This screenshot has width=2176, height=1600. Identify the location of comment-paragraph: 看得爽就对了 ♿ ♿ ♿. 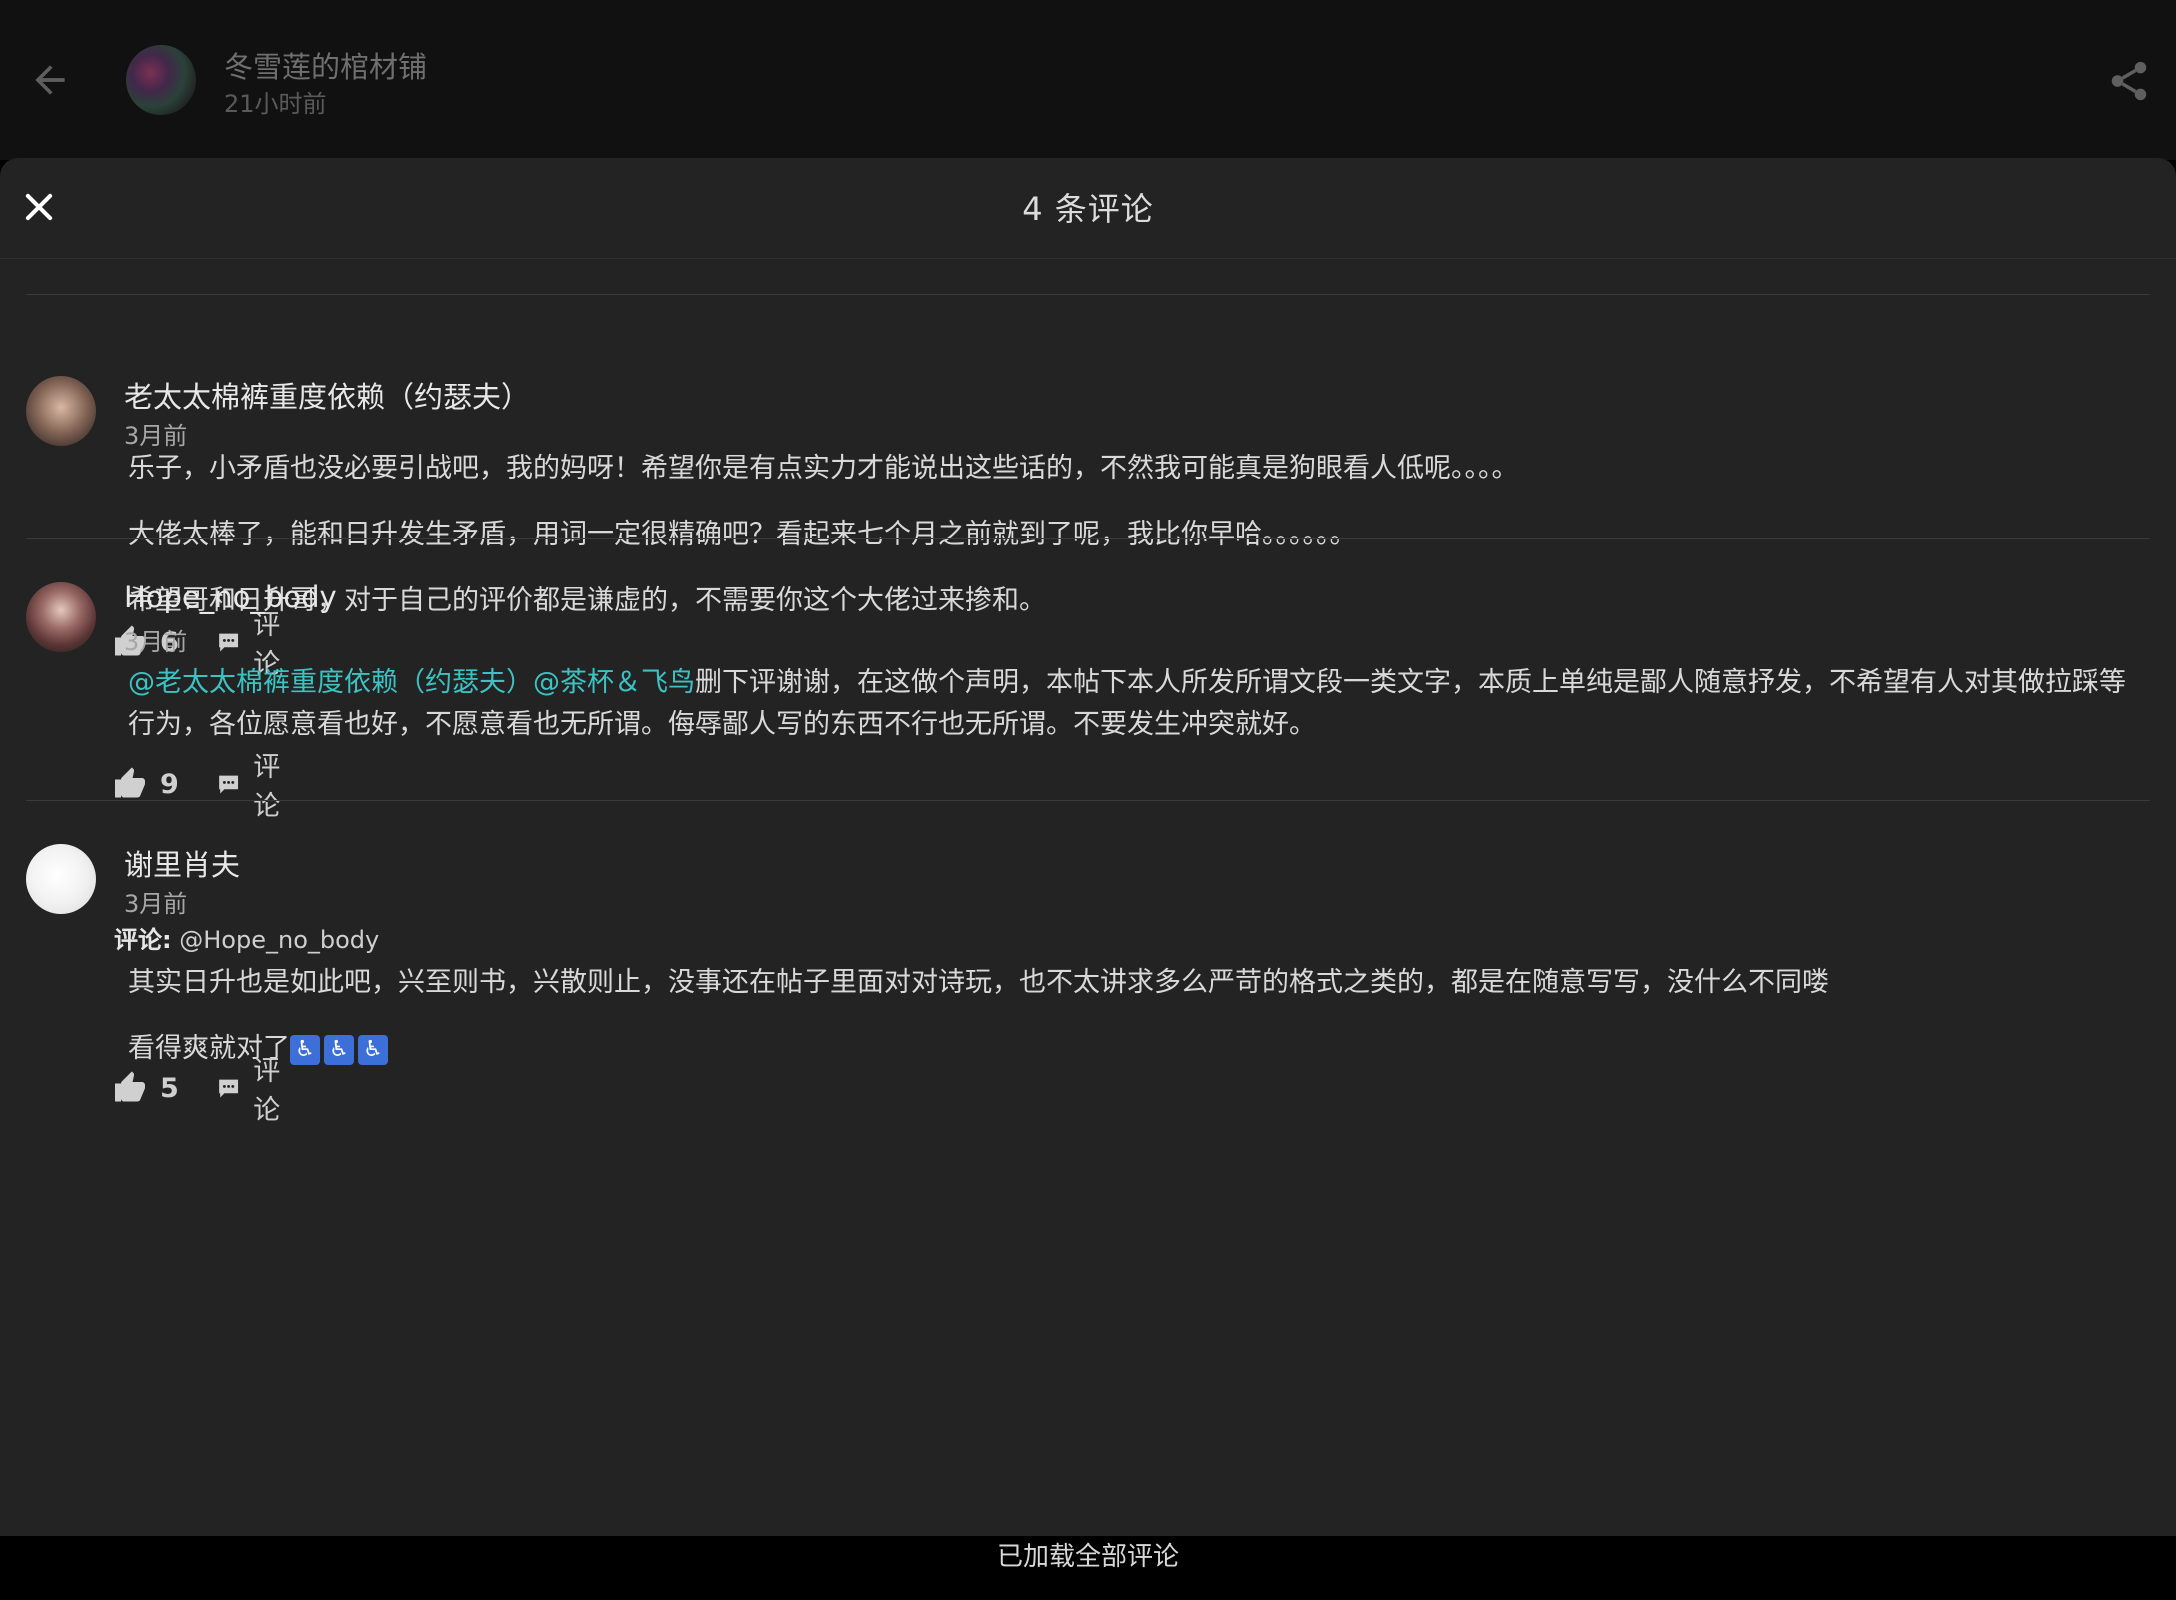
(1132, 1049).